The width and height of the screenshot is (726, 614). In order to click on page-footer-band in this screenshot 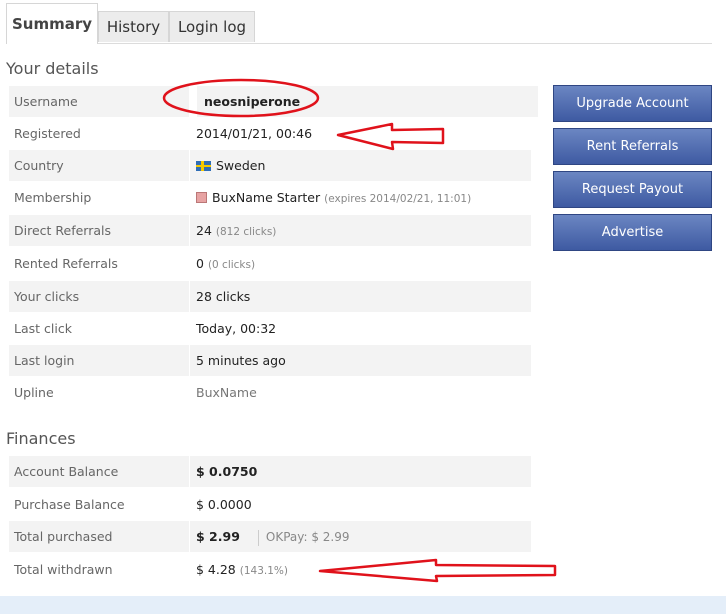, I will do `click(363, 605)`.